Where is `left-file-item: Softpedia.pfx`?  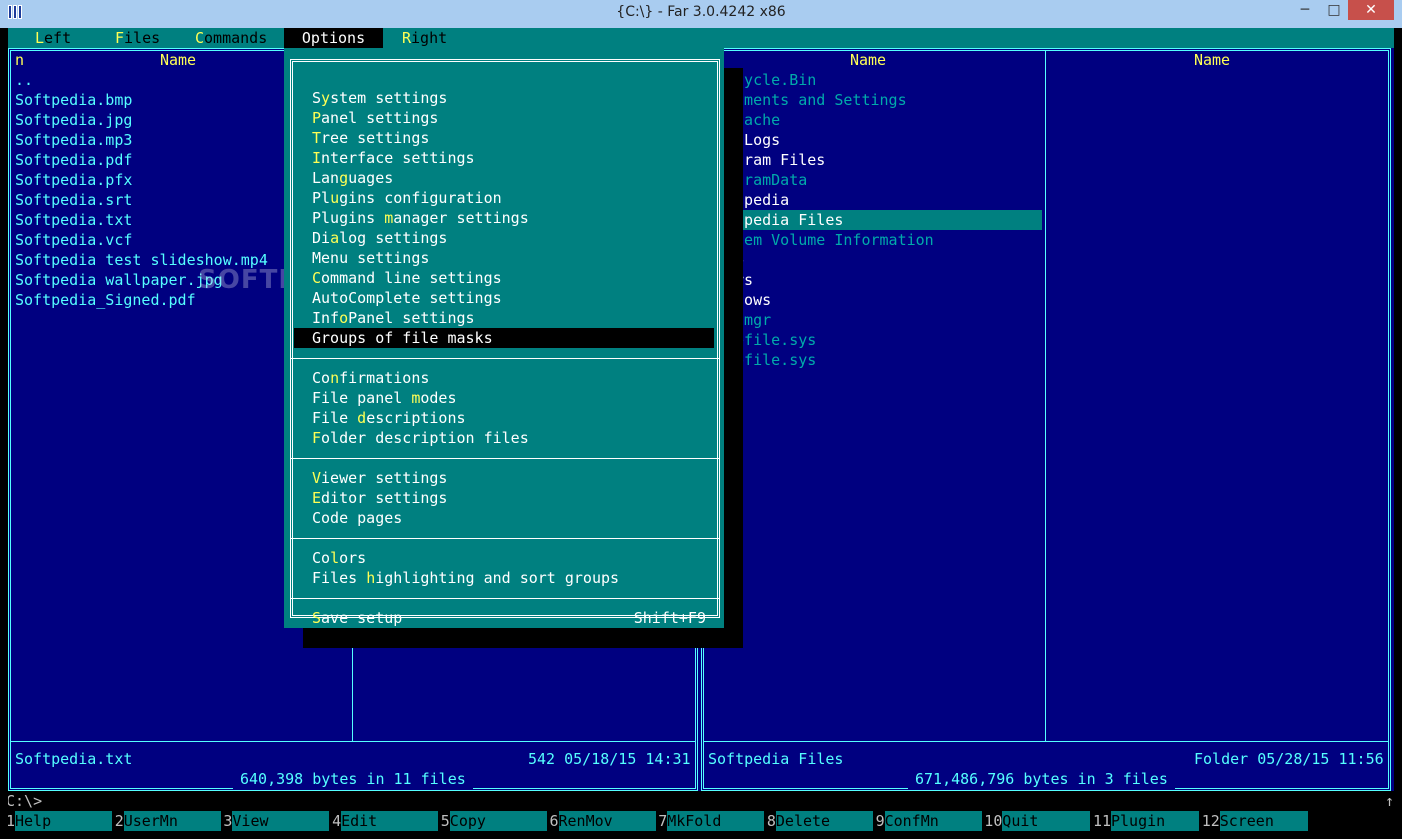
left-file-item: Softpedia.pfx is located at coordinates (73, 180).